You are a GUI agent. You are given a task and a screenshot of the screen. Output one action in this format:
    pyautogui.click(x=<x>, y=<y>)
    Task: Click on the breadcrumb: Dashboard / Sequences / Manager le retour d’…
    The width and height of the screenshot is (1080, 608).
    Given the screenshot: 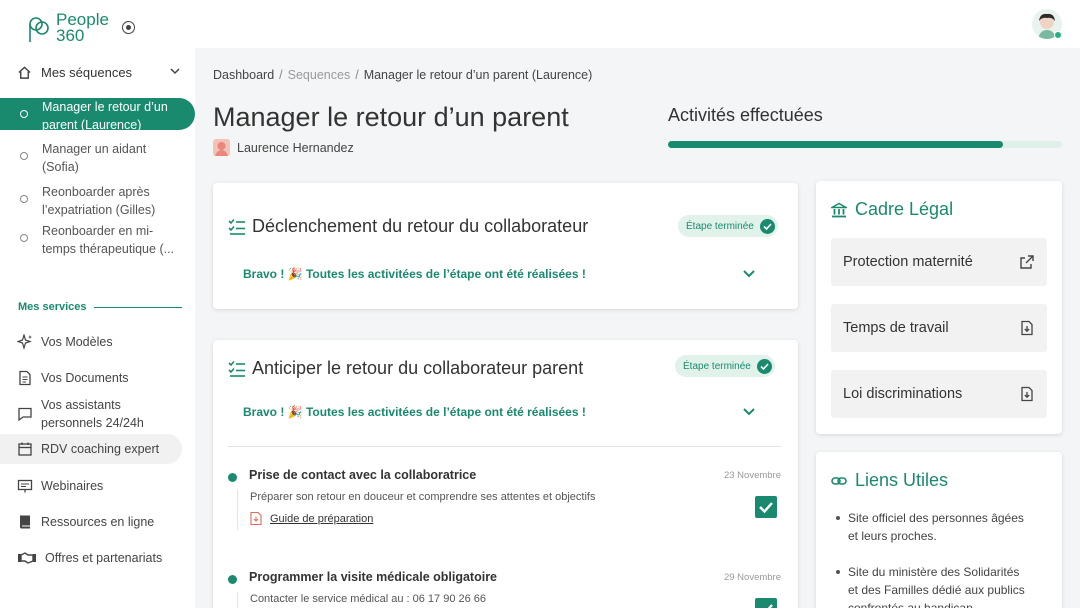 What is the action you would take?
    pyautogui.click(x=403, y=75)
    